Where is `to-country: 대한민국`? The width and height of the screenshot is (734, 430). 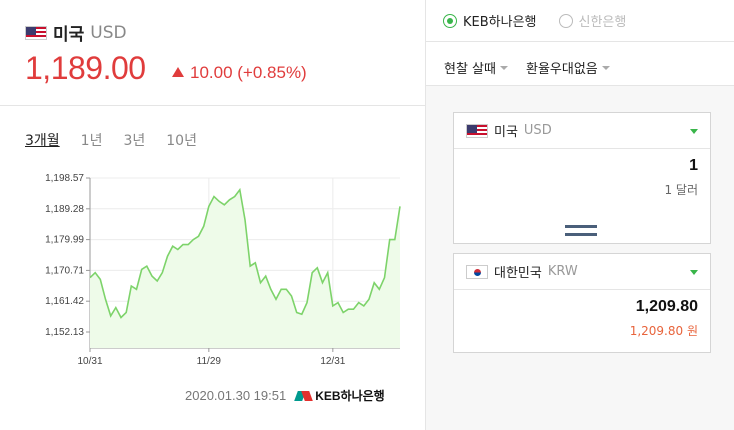
to-country: 대한민국 is located at coordinates (518, 273).